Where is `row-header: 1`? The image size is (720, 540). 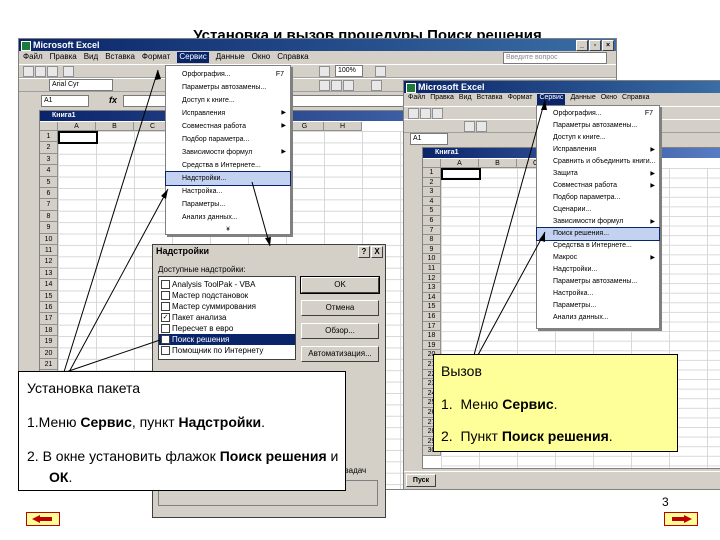
row-header: 1 is located at coordinates (49, 137).